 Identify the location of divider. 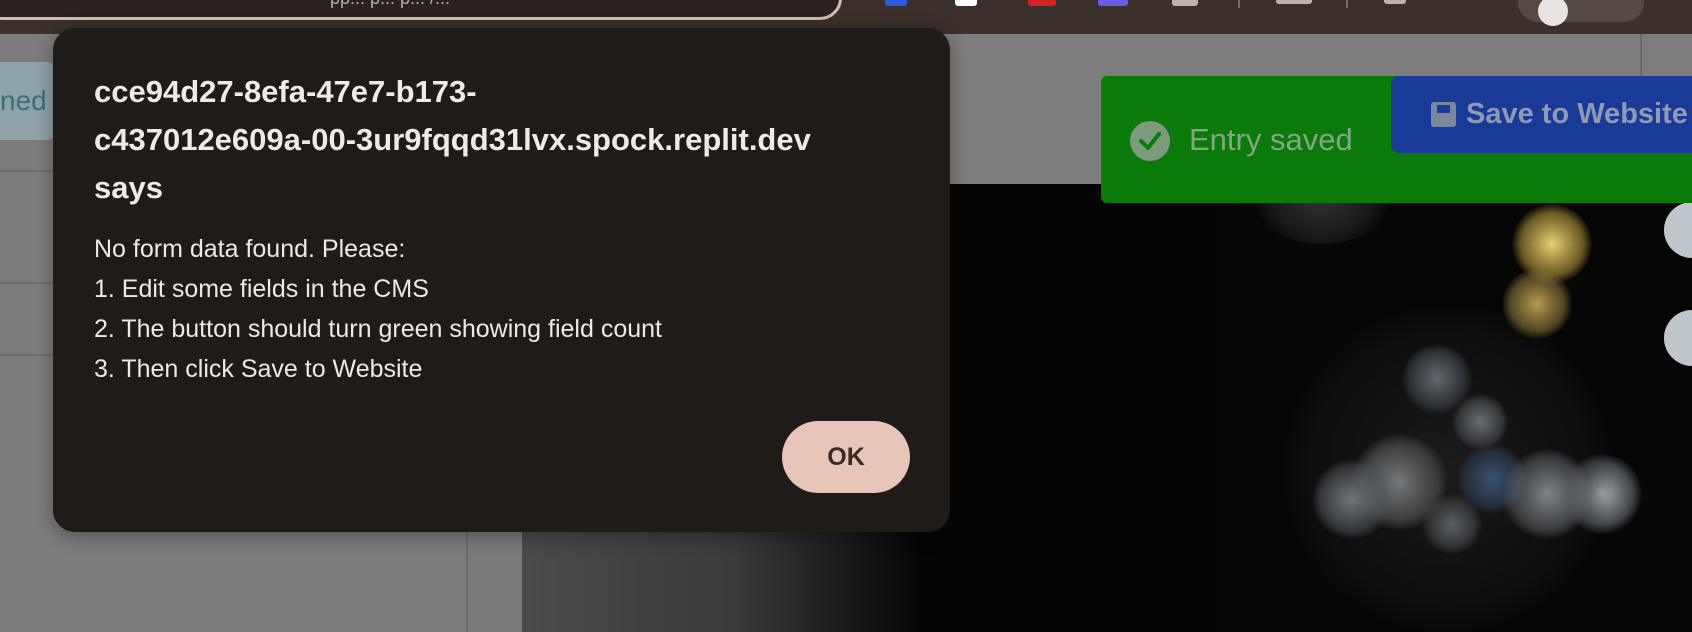
(467, 581).